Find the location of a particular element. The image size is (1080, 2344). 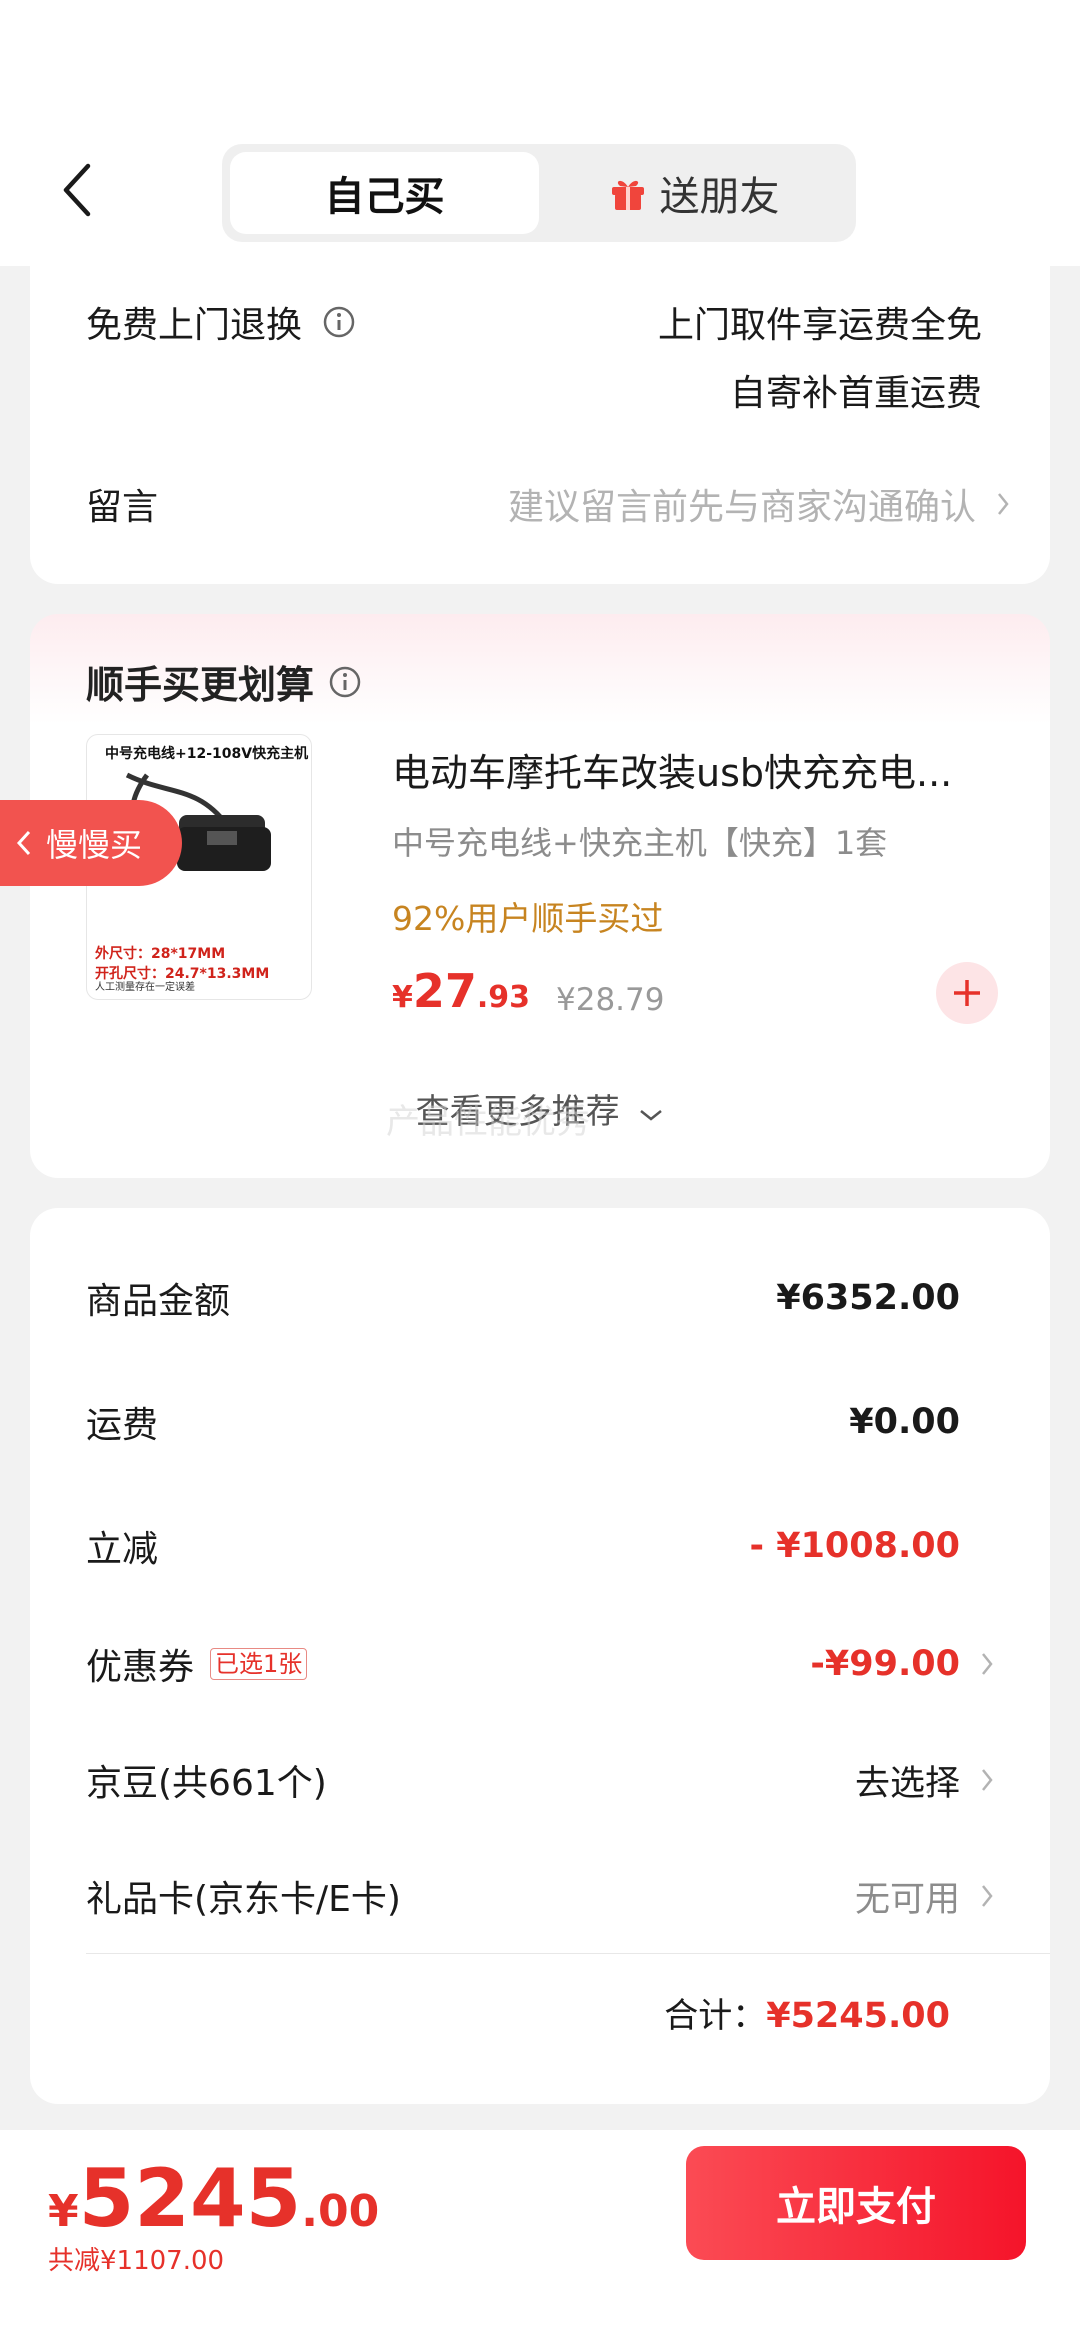

coupon-value: -¥99.00 is located at coordinates (885, 1664).